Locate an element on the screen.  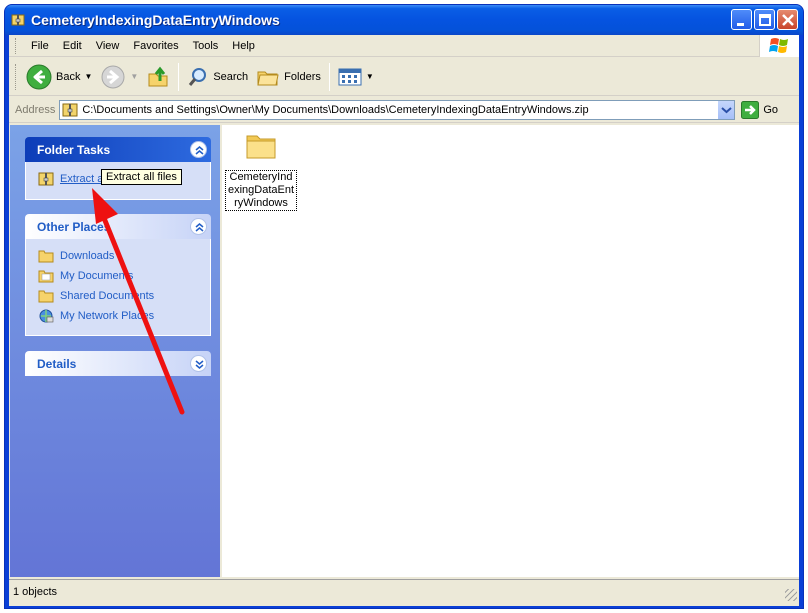
folder-tasks-title: Folder Tasks is located at coordinates (74, 149).